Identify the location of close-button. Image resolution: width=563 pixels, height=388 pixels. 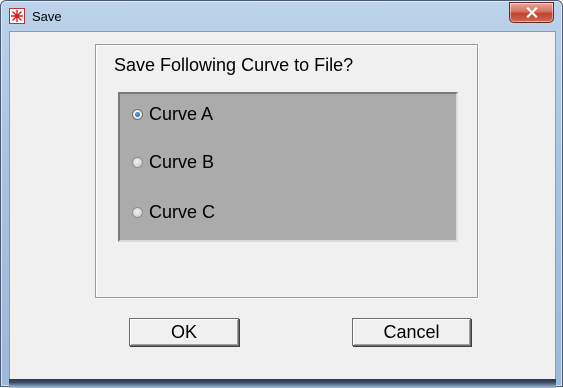
(531, 12).